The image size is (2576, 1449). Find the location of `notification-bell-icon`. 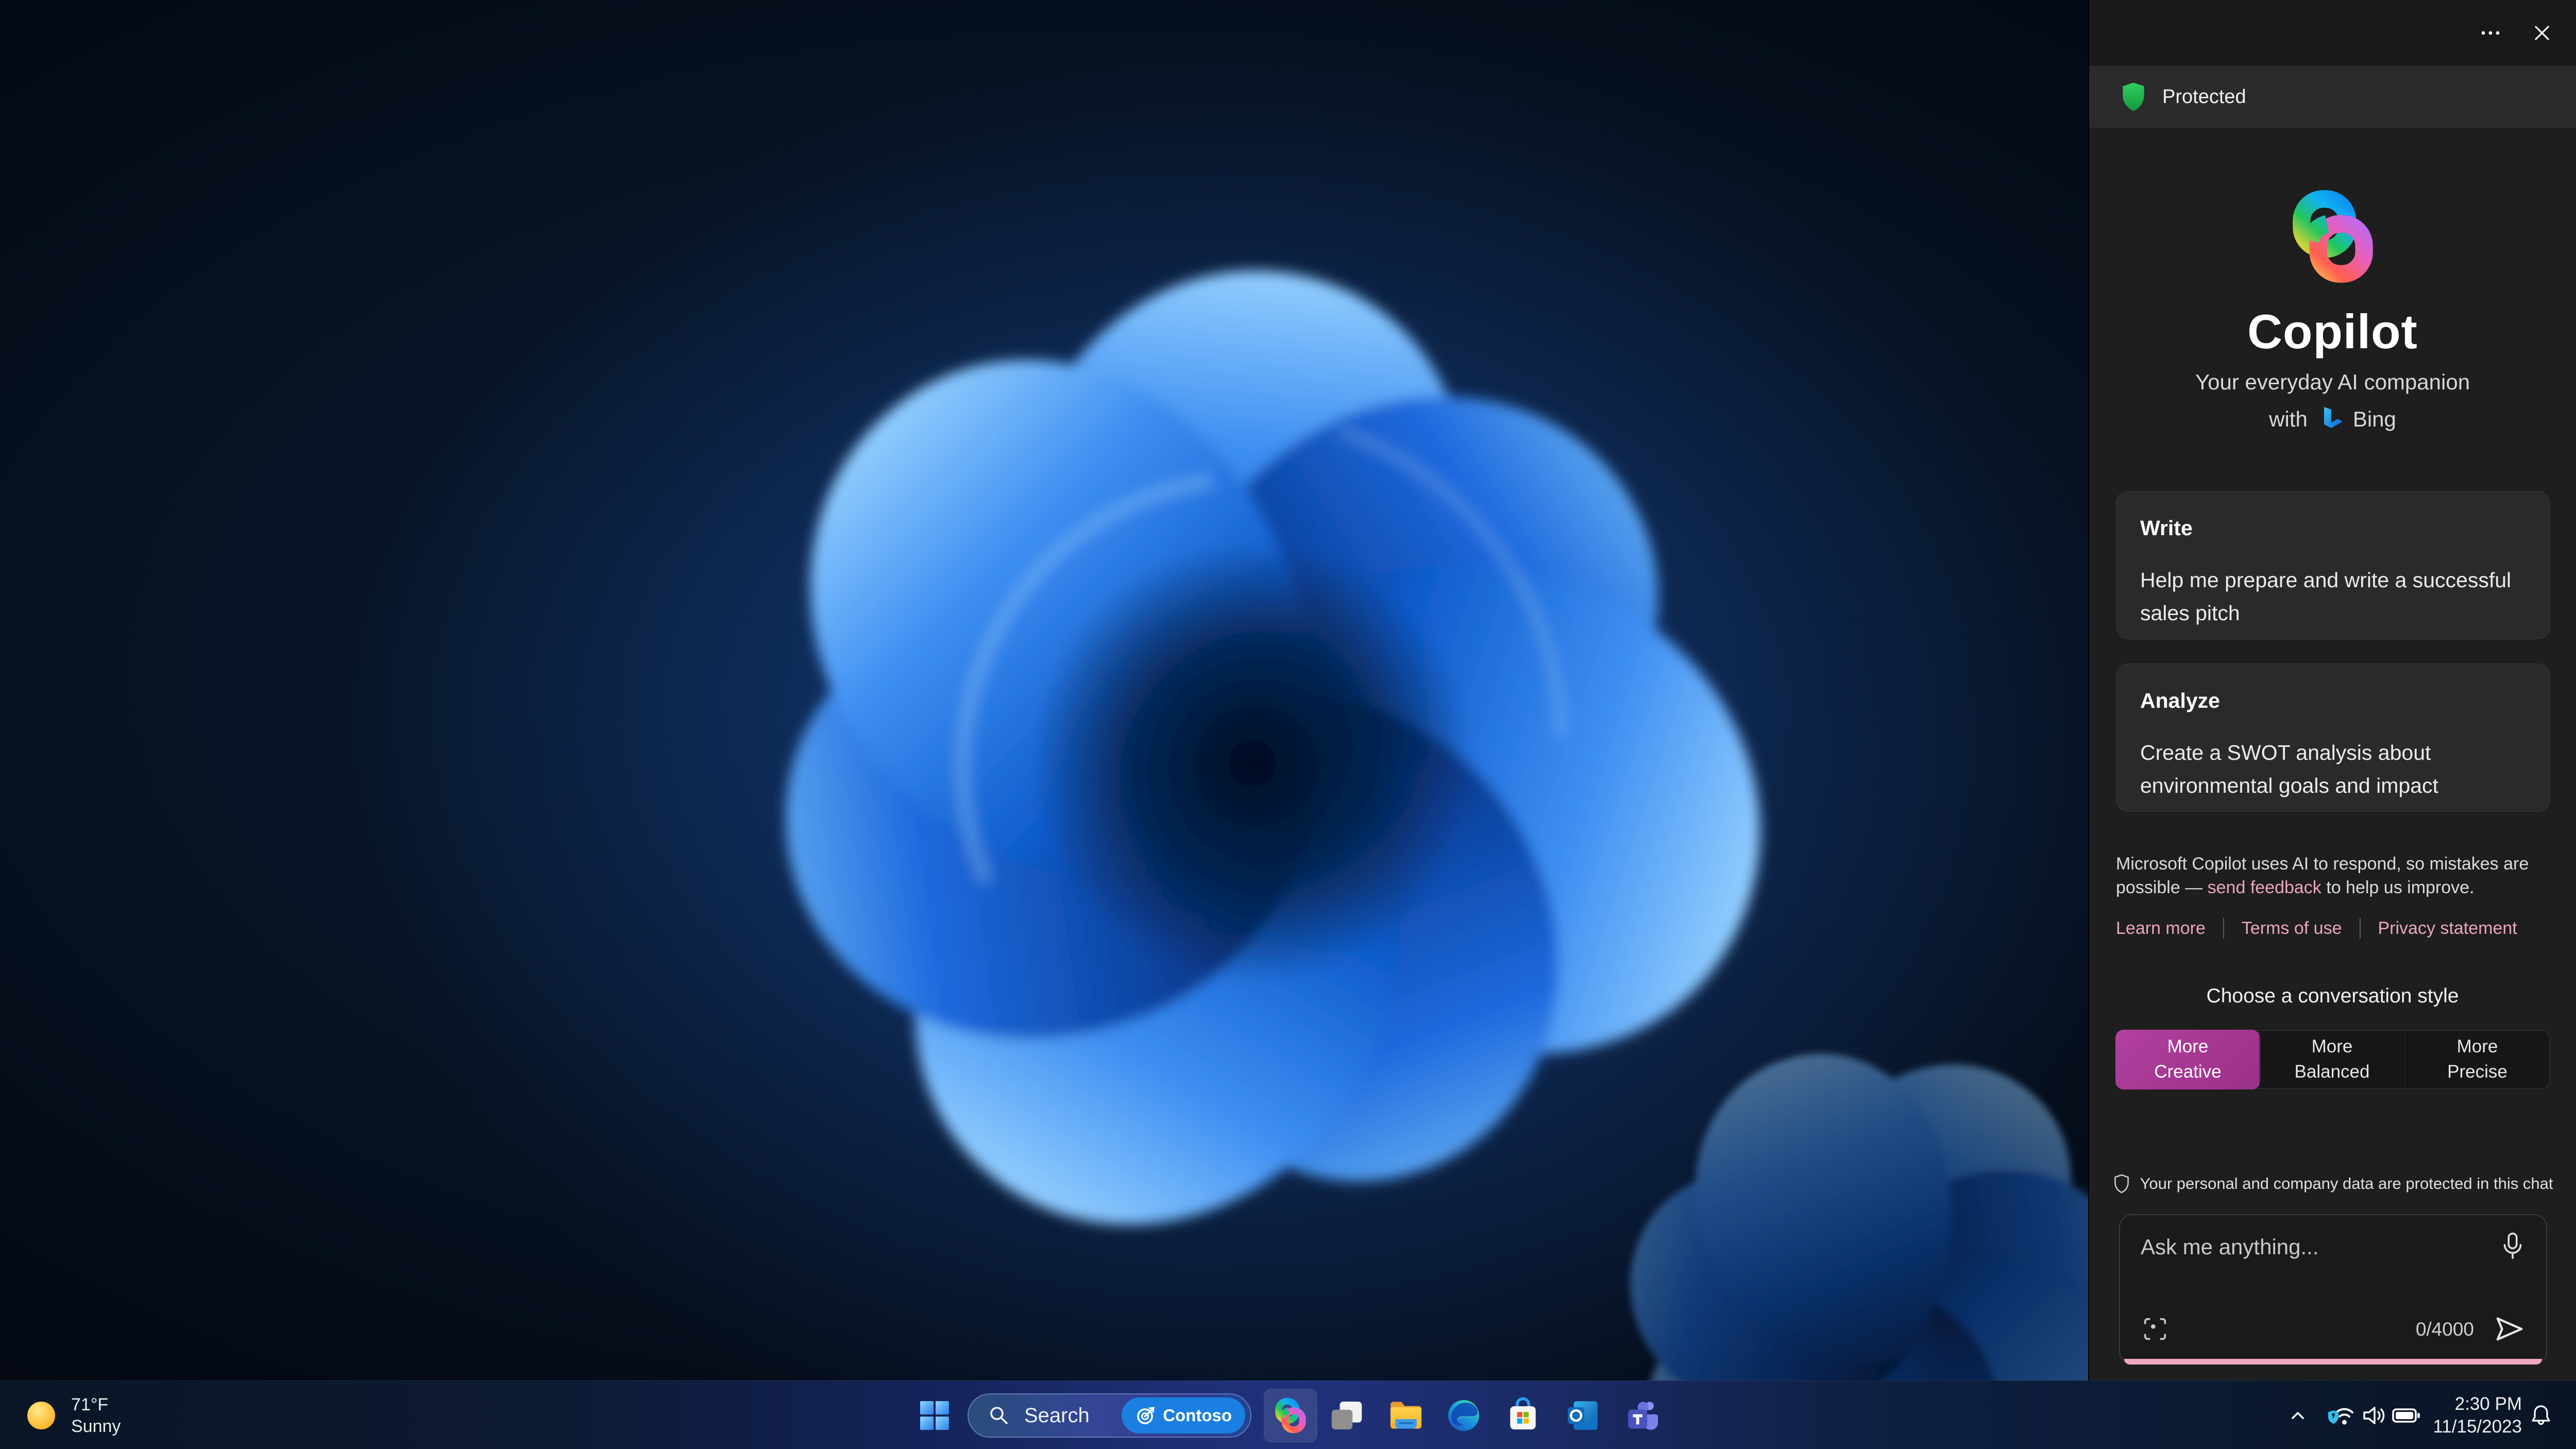

notification-bell-icon is located at coordinates (2541, 1415).